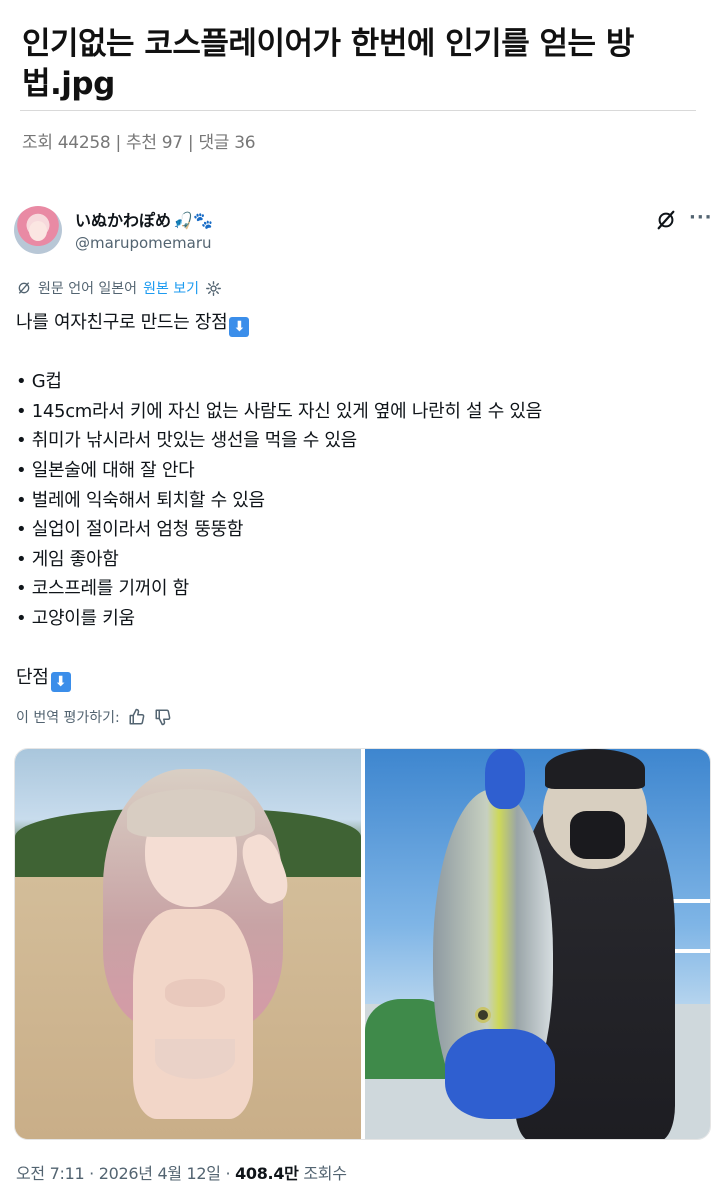 This screenshot has width=714, height=1200. I want to click on settings-icon, so click(213, 288).